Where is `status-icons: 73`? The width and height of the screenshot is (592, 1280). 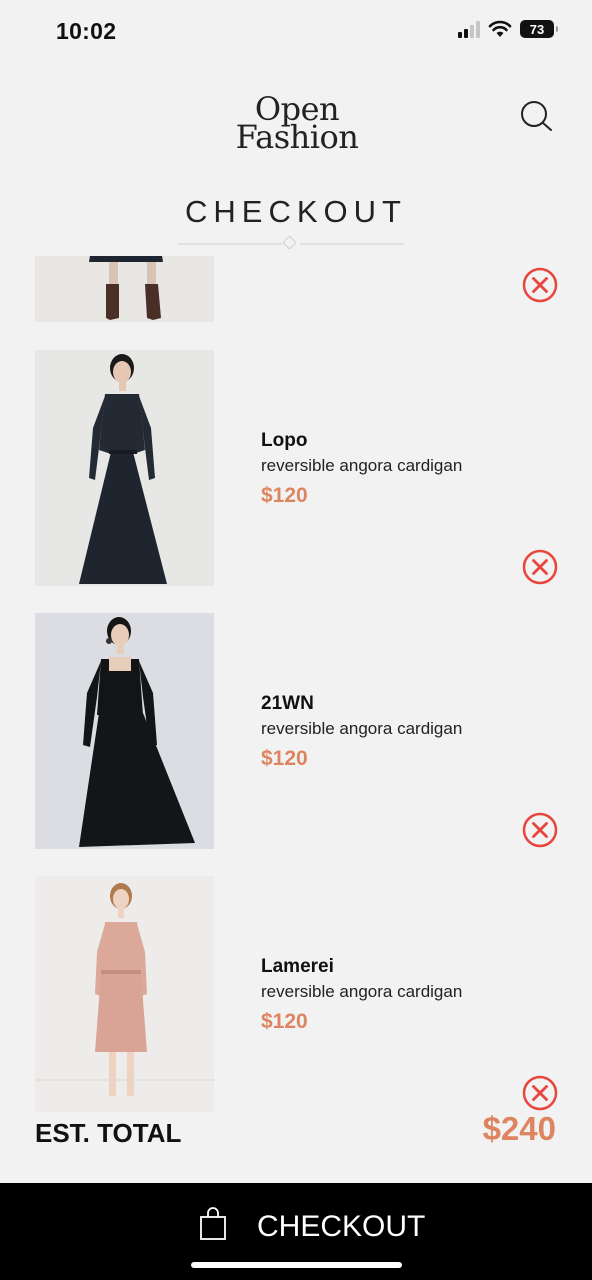 status-icons: 73 is located at coordinates (508, 29).